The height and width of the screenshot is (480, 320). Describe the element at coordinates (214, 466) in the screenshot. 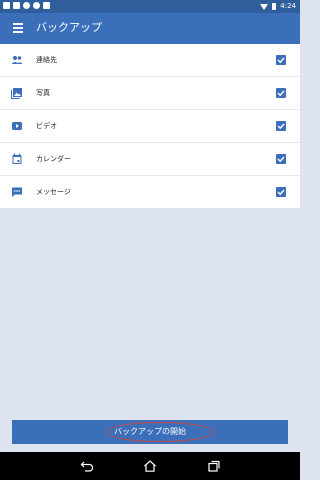

I see `recent-apps-icon` at that location.